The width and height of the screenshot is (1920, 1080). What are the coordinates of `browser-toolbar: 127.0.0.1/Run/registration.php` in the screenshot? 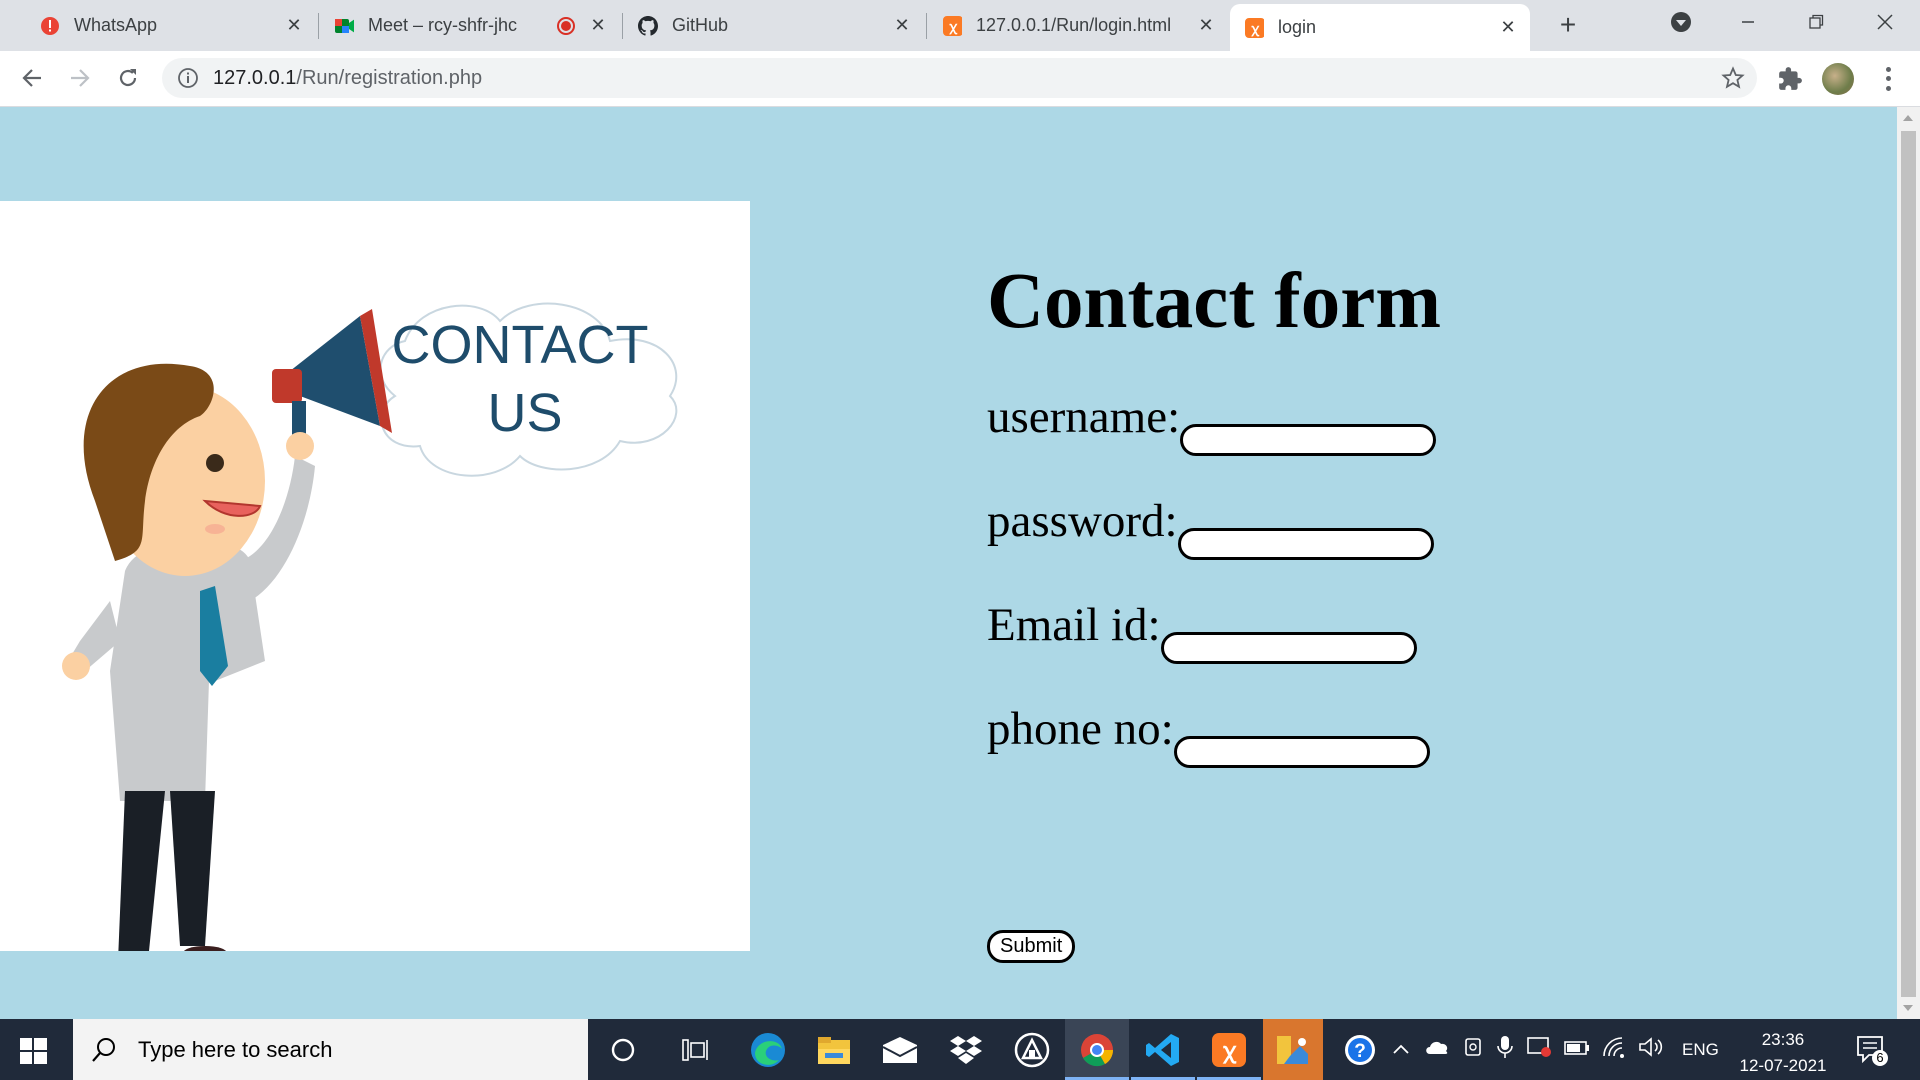 It's located at (960, 79).